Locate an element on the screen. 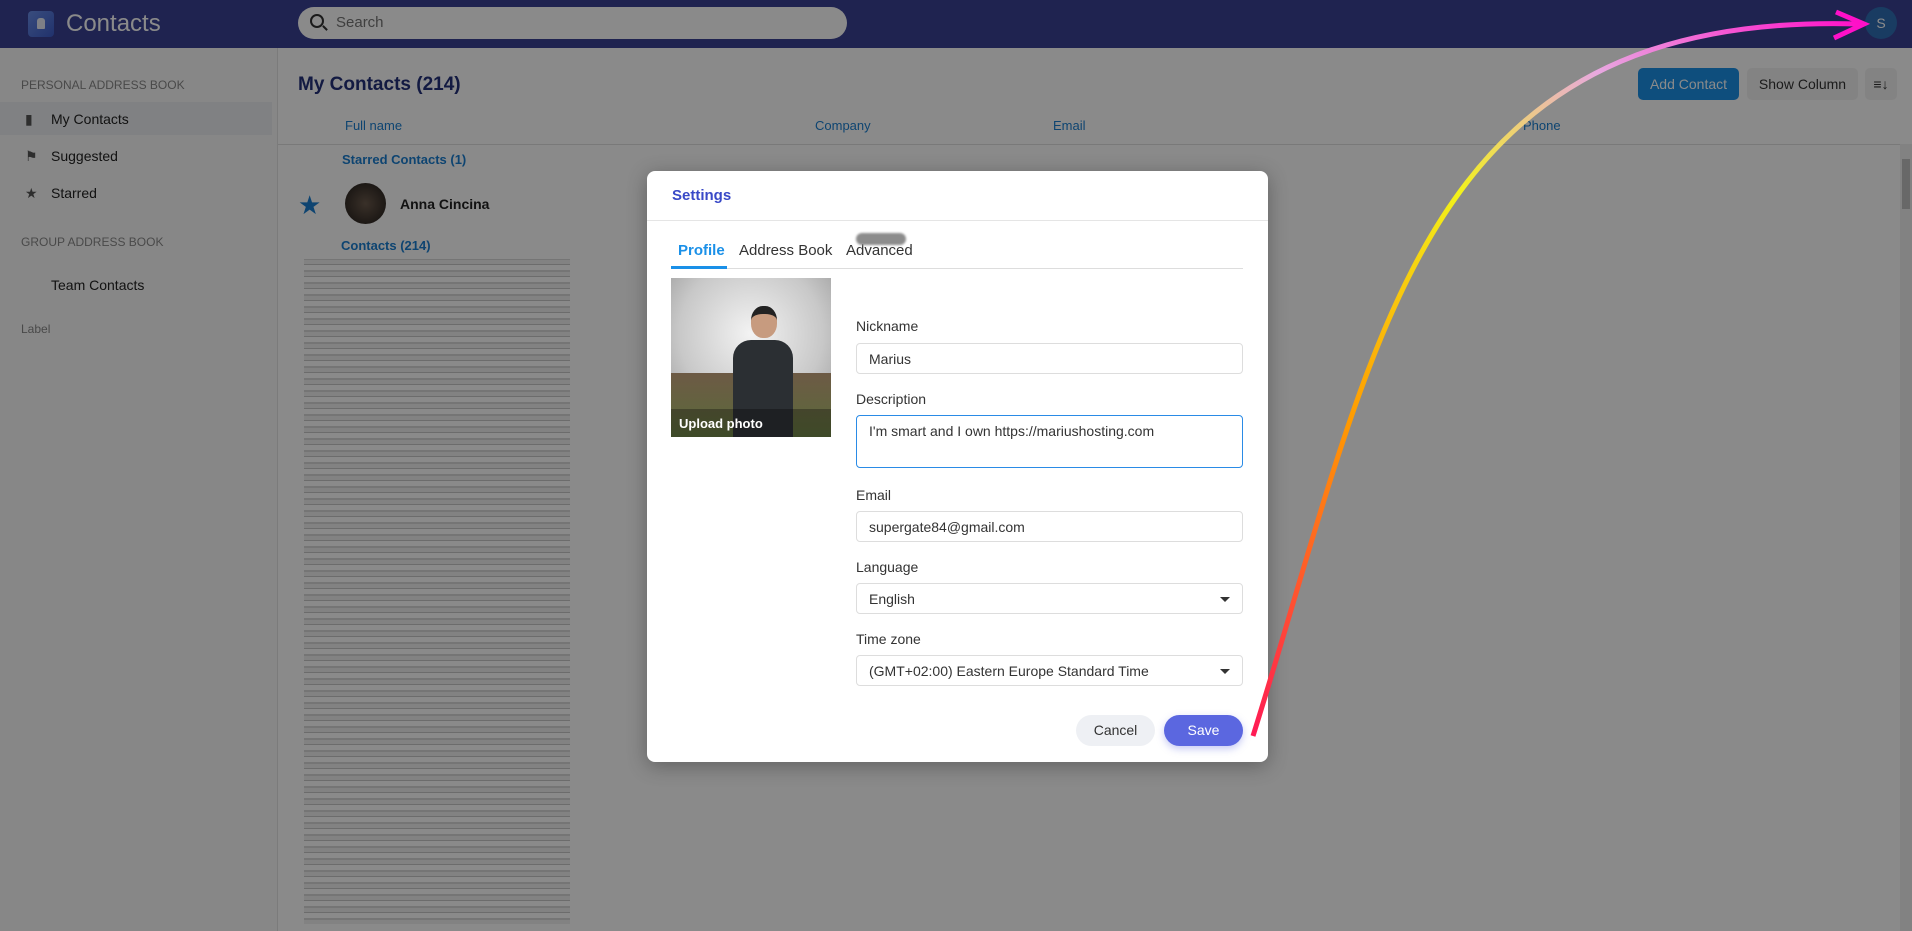  nickname-input: Marius is located at coordinates (1049, 358).